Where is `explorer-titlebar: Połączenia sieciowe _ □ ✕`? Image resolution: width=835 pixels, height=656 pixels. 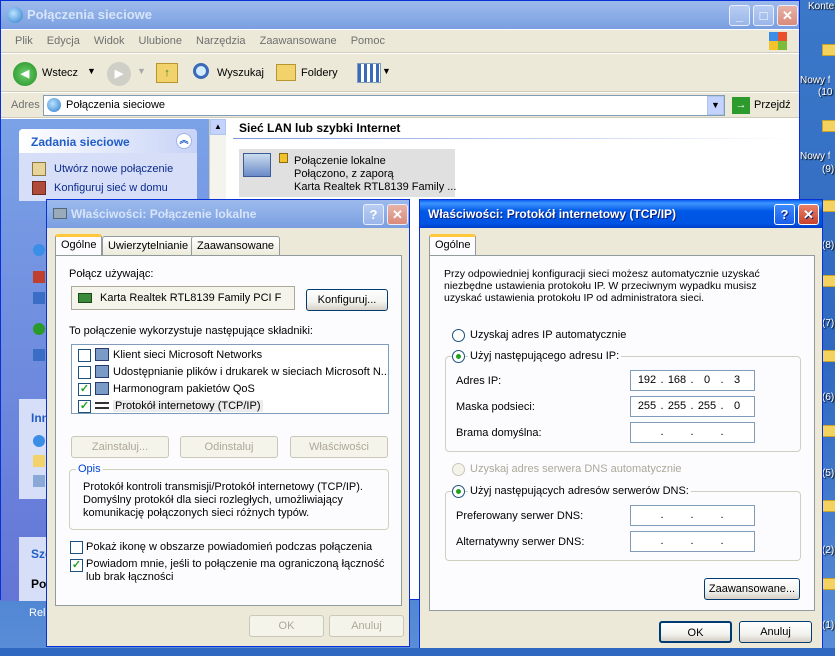 explorer-titlebar: Połączenia sieciowe _ □ ✕ is located at coordinates (400, 15).